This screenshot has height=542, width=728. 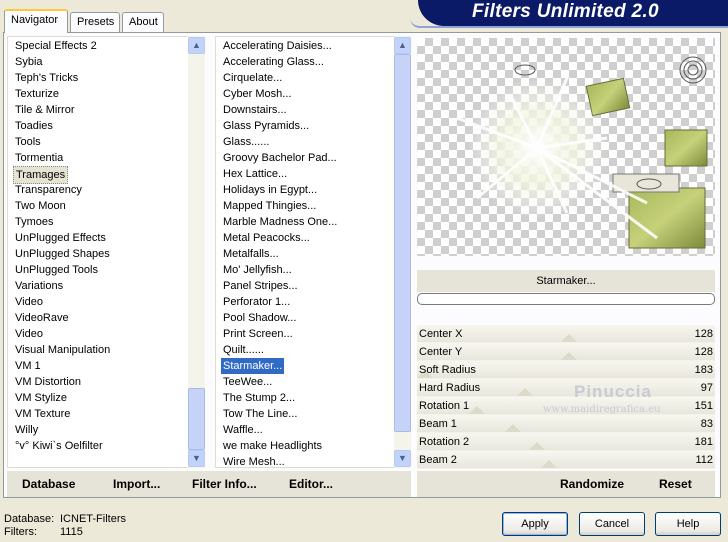 What do you see at coordinates (402, 243) in the screenshot?
I see `filter-scroll-thumb` at bounding box center [402, 243].